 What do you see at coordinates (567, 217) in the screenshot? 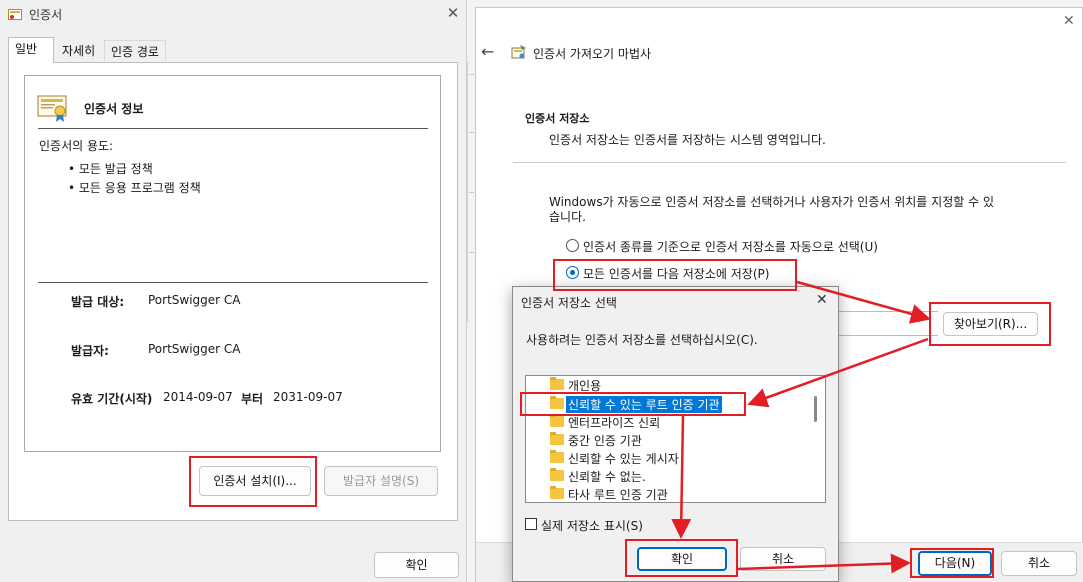
I see `body-text: 습니다.` at bounding box center [567, 217].